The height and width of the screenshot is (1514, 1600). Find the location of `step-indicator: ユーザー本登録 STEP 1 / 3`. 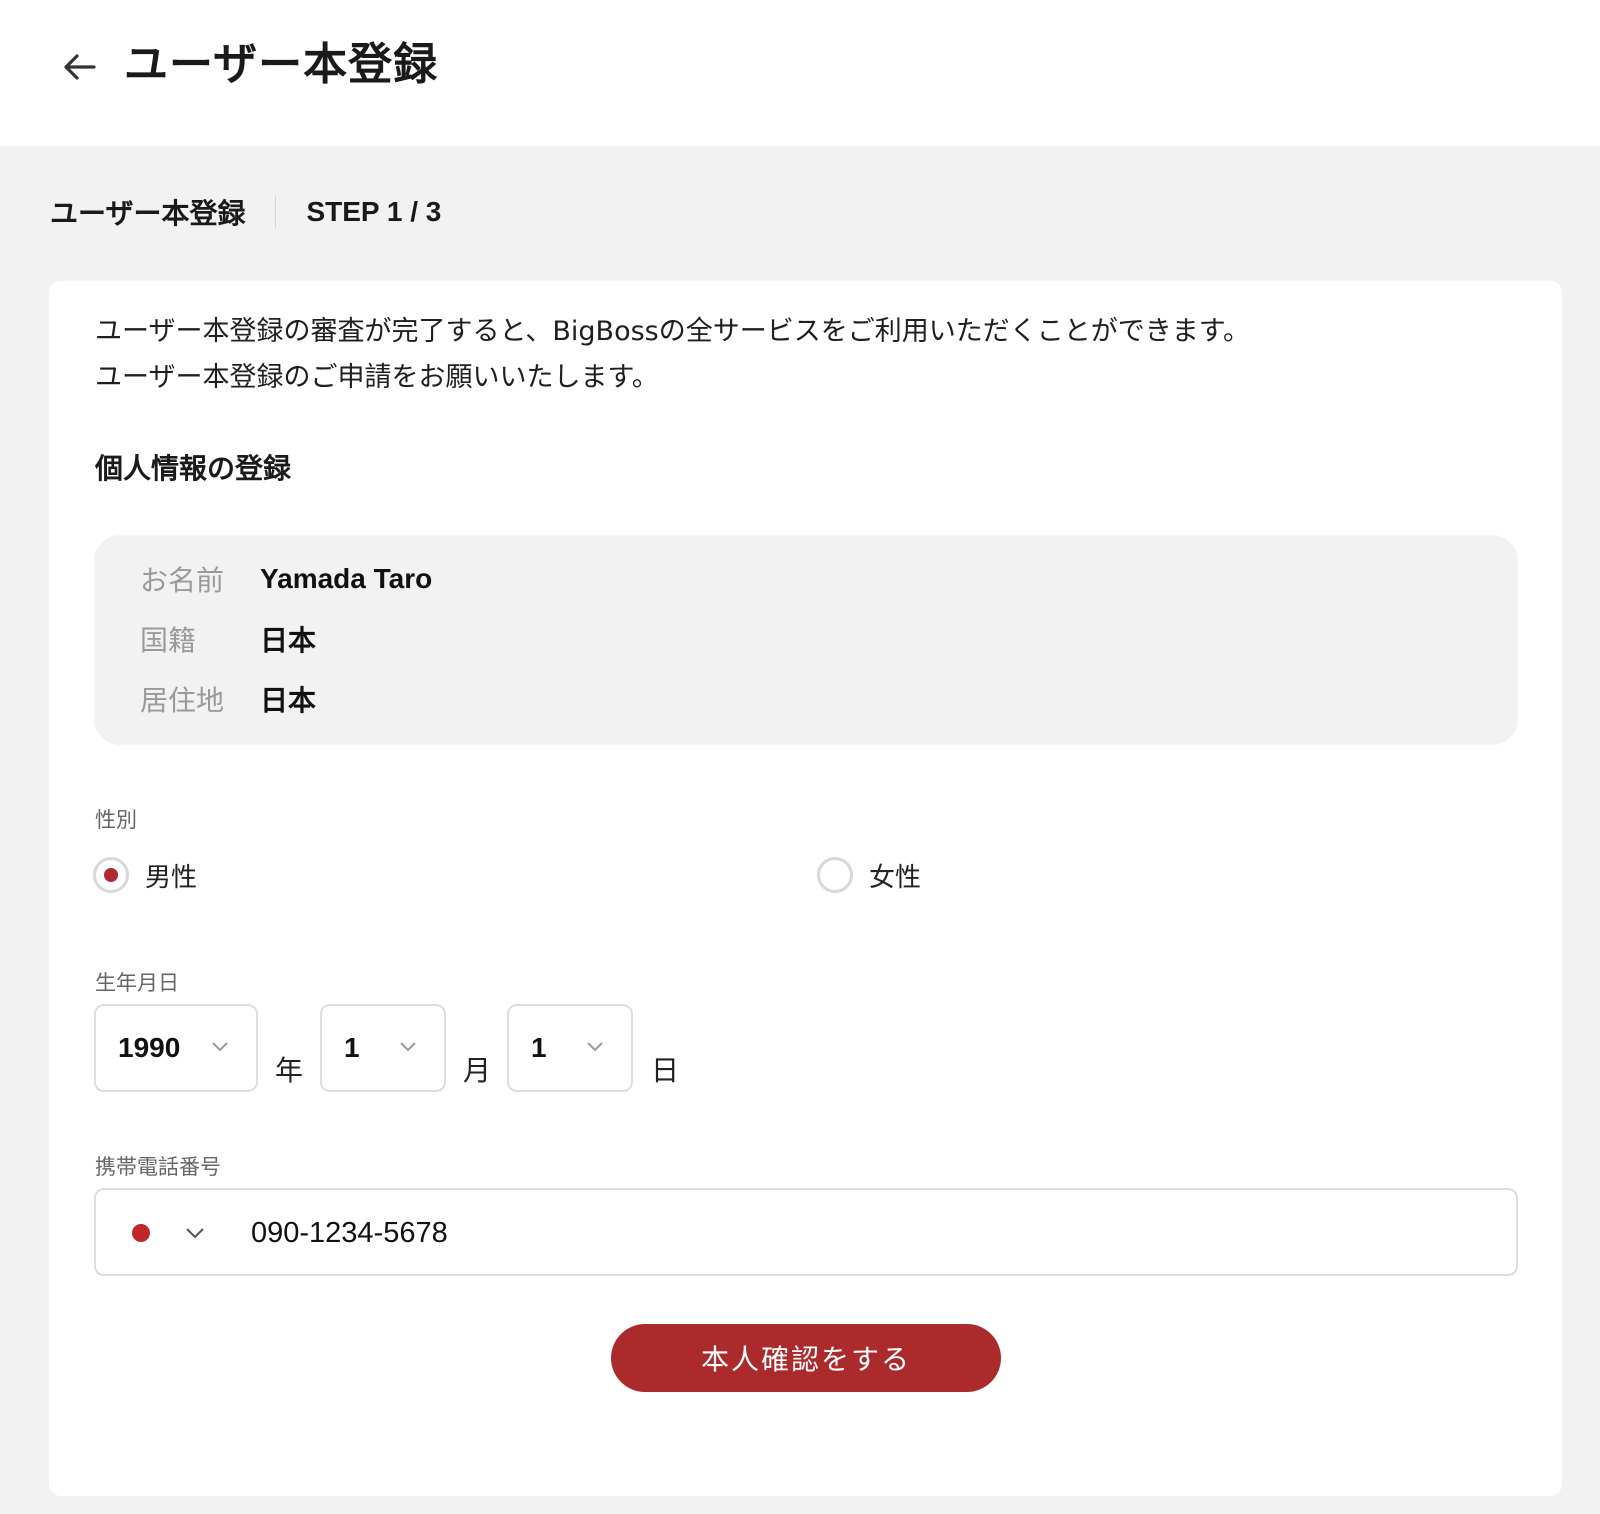

step-indicator: ユーザー本登録 STEP 1 / 3 is located at coordinates (245, 212).